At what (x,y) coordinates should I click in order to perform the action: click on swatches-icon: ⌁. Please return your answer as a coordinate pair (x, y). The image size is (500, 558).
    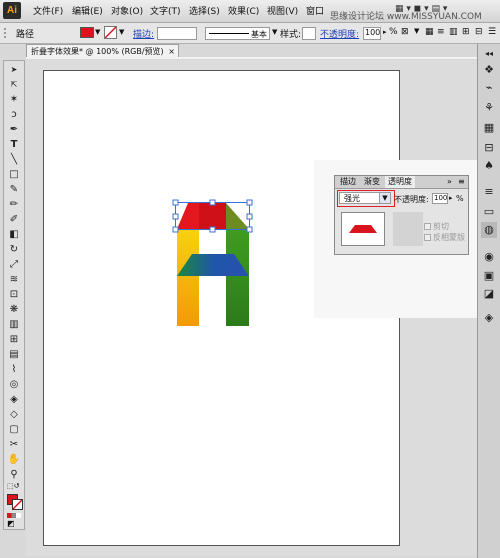
    Looking at the image, I should click on (489, 88).